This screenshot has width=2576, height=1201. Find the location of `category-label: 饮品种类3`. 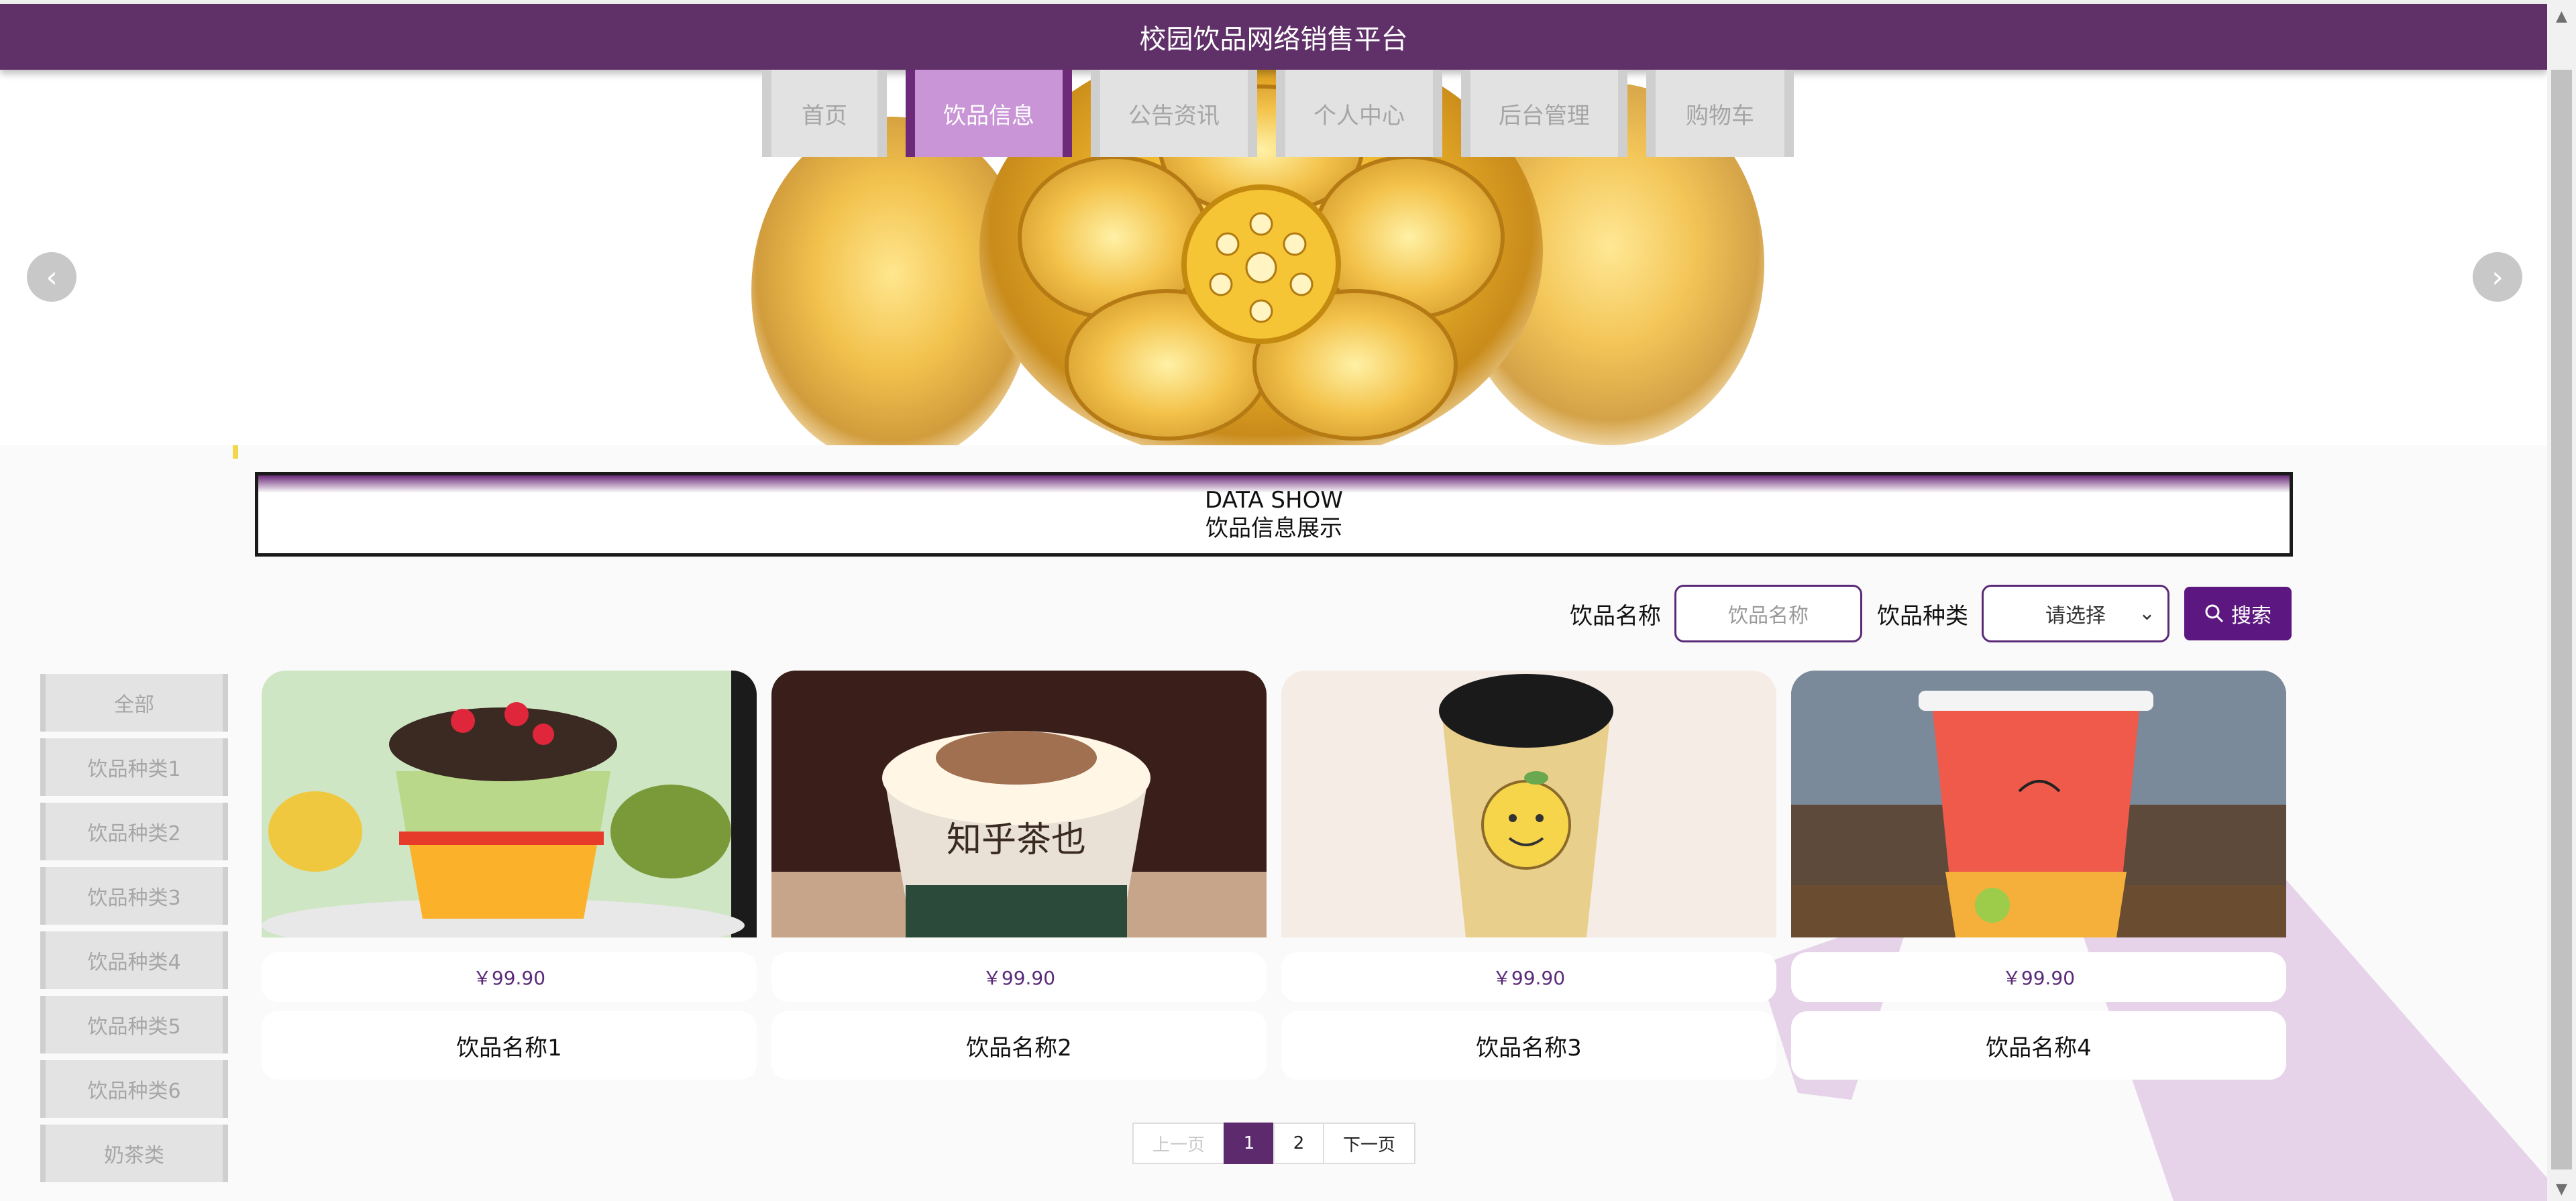

category-label: 饮品种类3 is located at coordinates (134, 898).